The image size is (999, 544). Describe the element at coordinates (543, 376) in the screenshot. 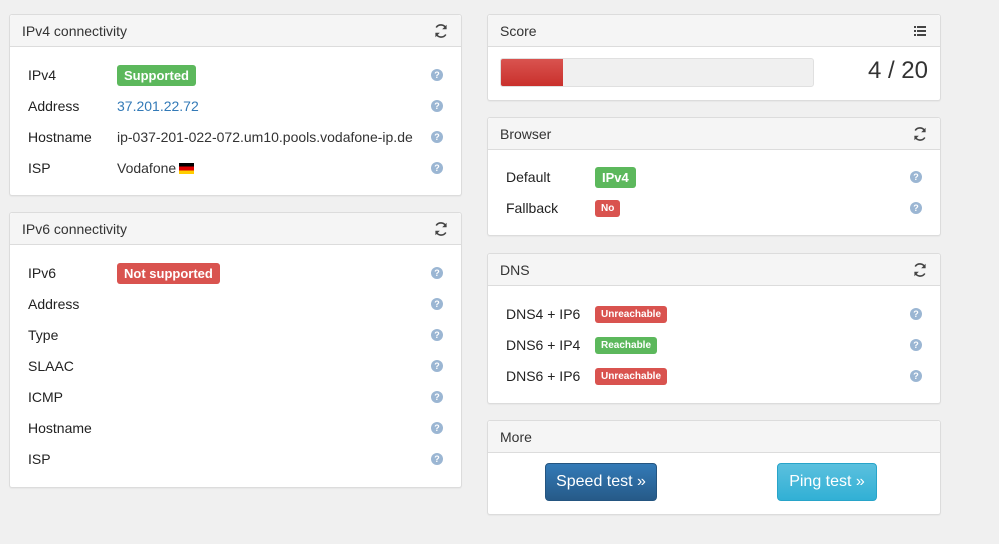

I see `dns6-ip6-label: DNS6 + IP6` at that location.